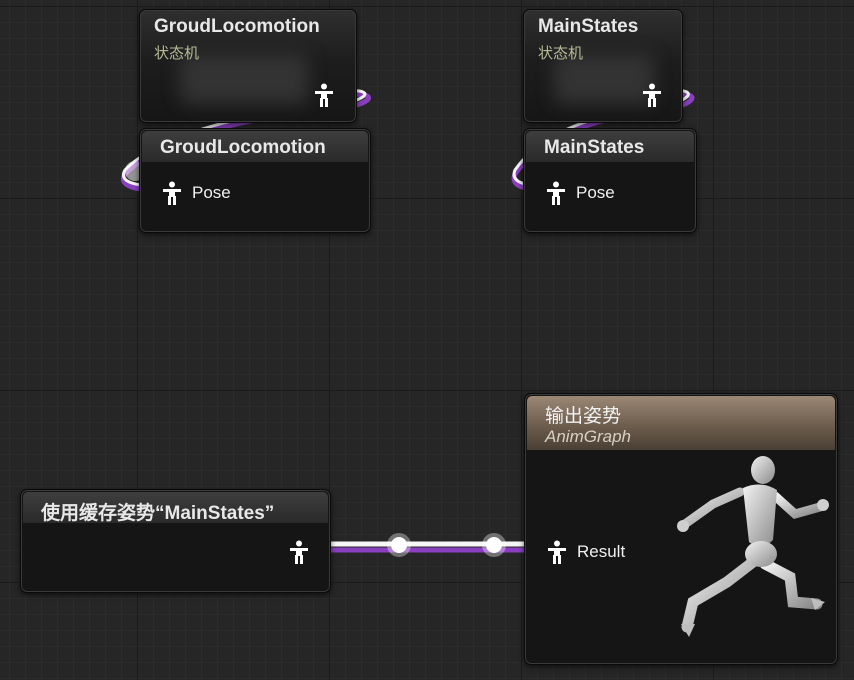 The height and width of the screenshot is (680, 854). I want to click on state-node-groud-locomotion: GroudLocomotion Pose, so click(255, 180).